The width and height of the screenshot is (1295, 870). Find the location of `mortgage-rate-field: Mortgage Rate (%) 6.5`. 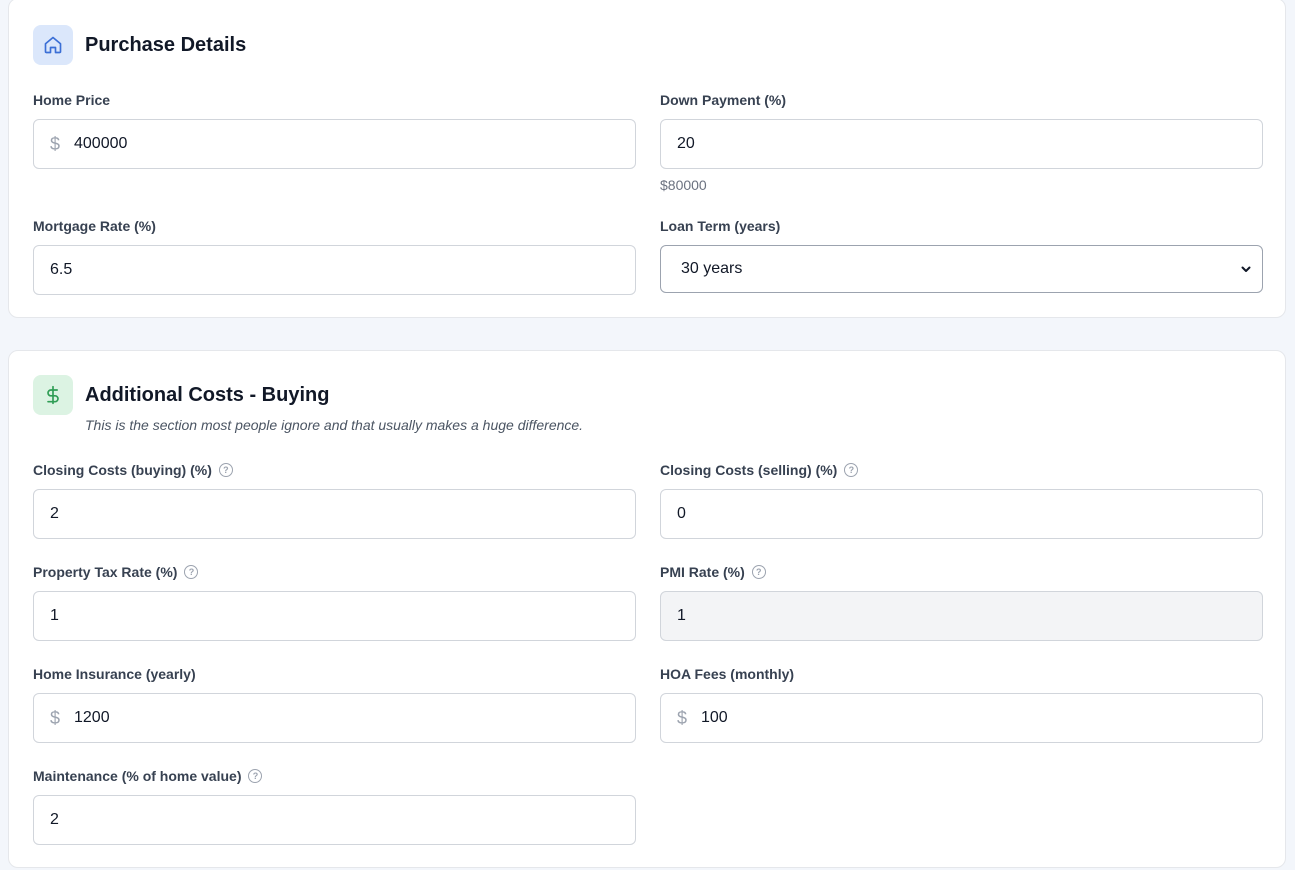

mortgage-rate-field: Mortgage Rate (%) 6.5 is located at coordinates (334, 256).